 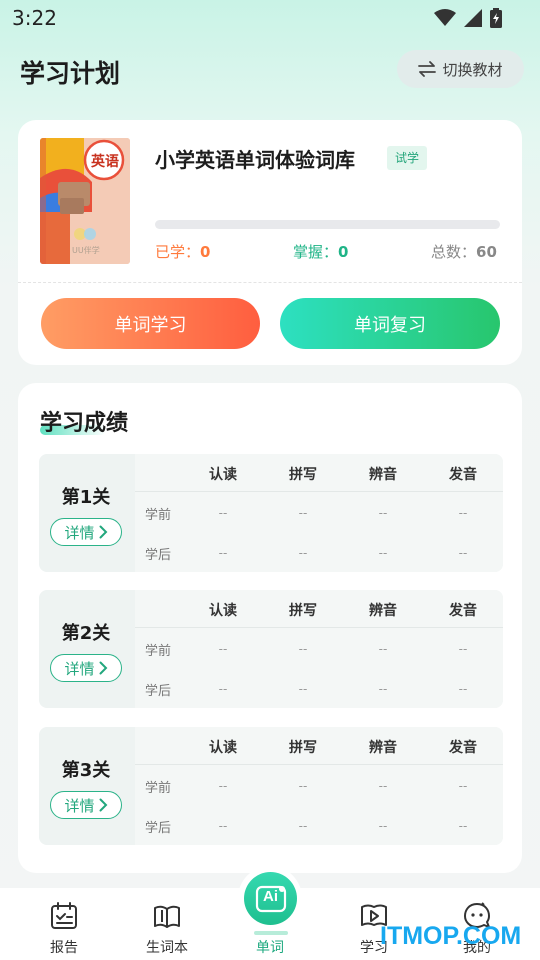 I want to click on status-icons, so click(x=468, y=18).